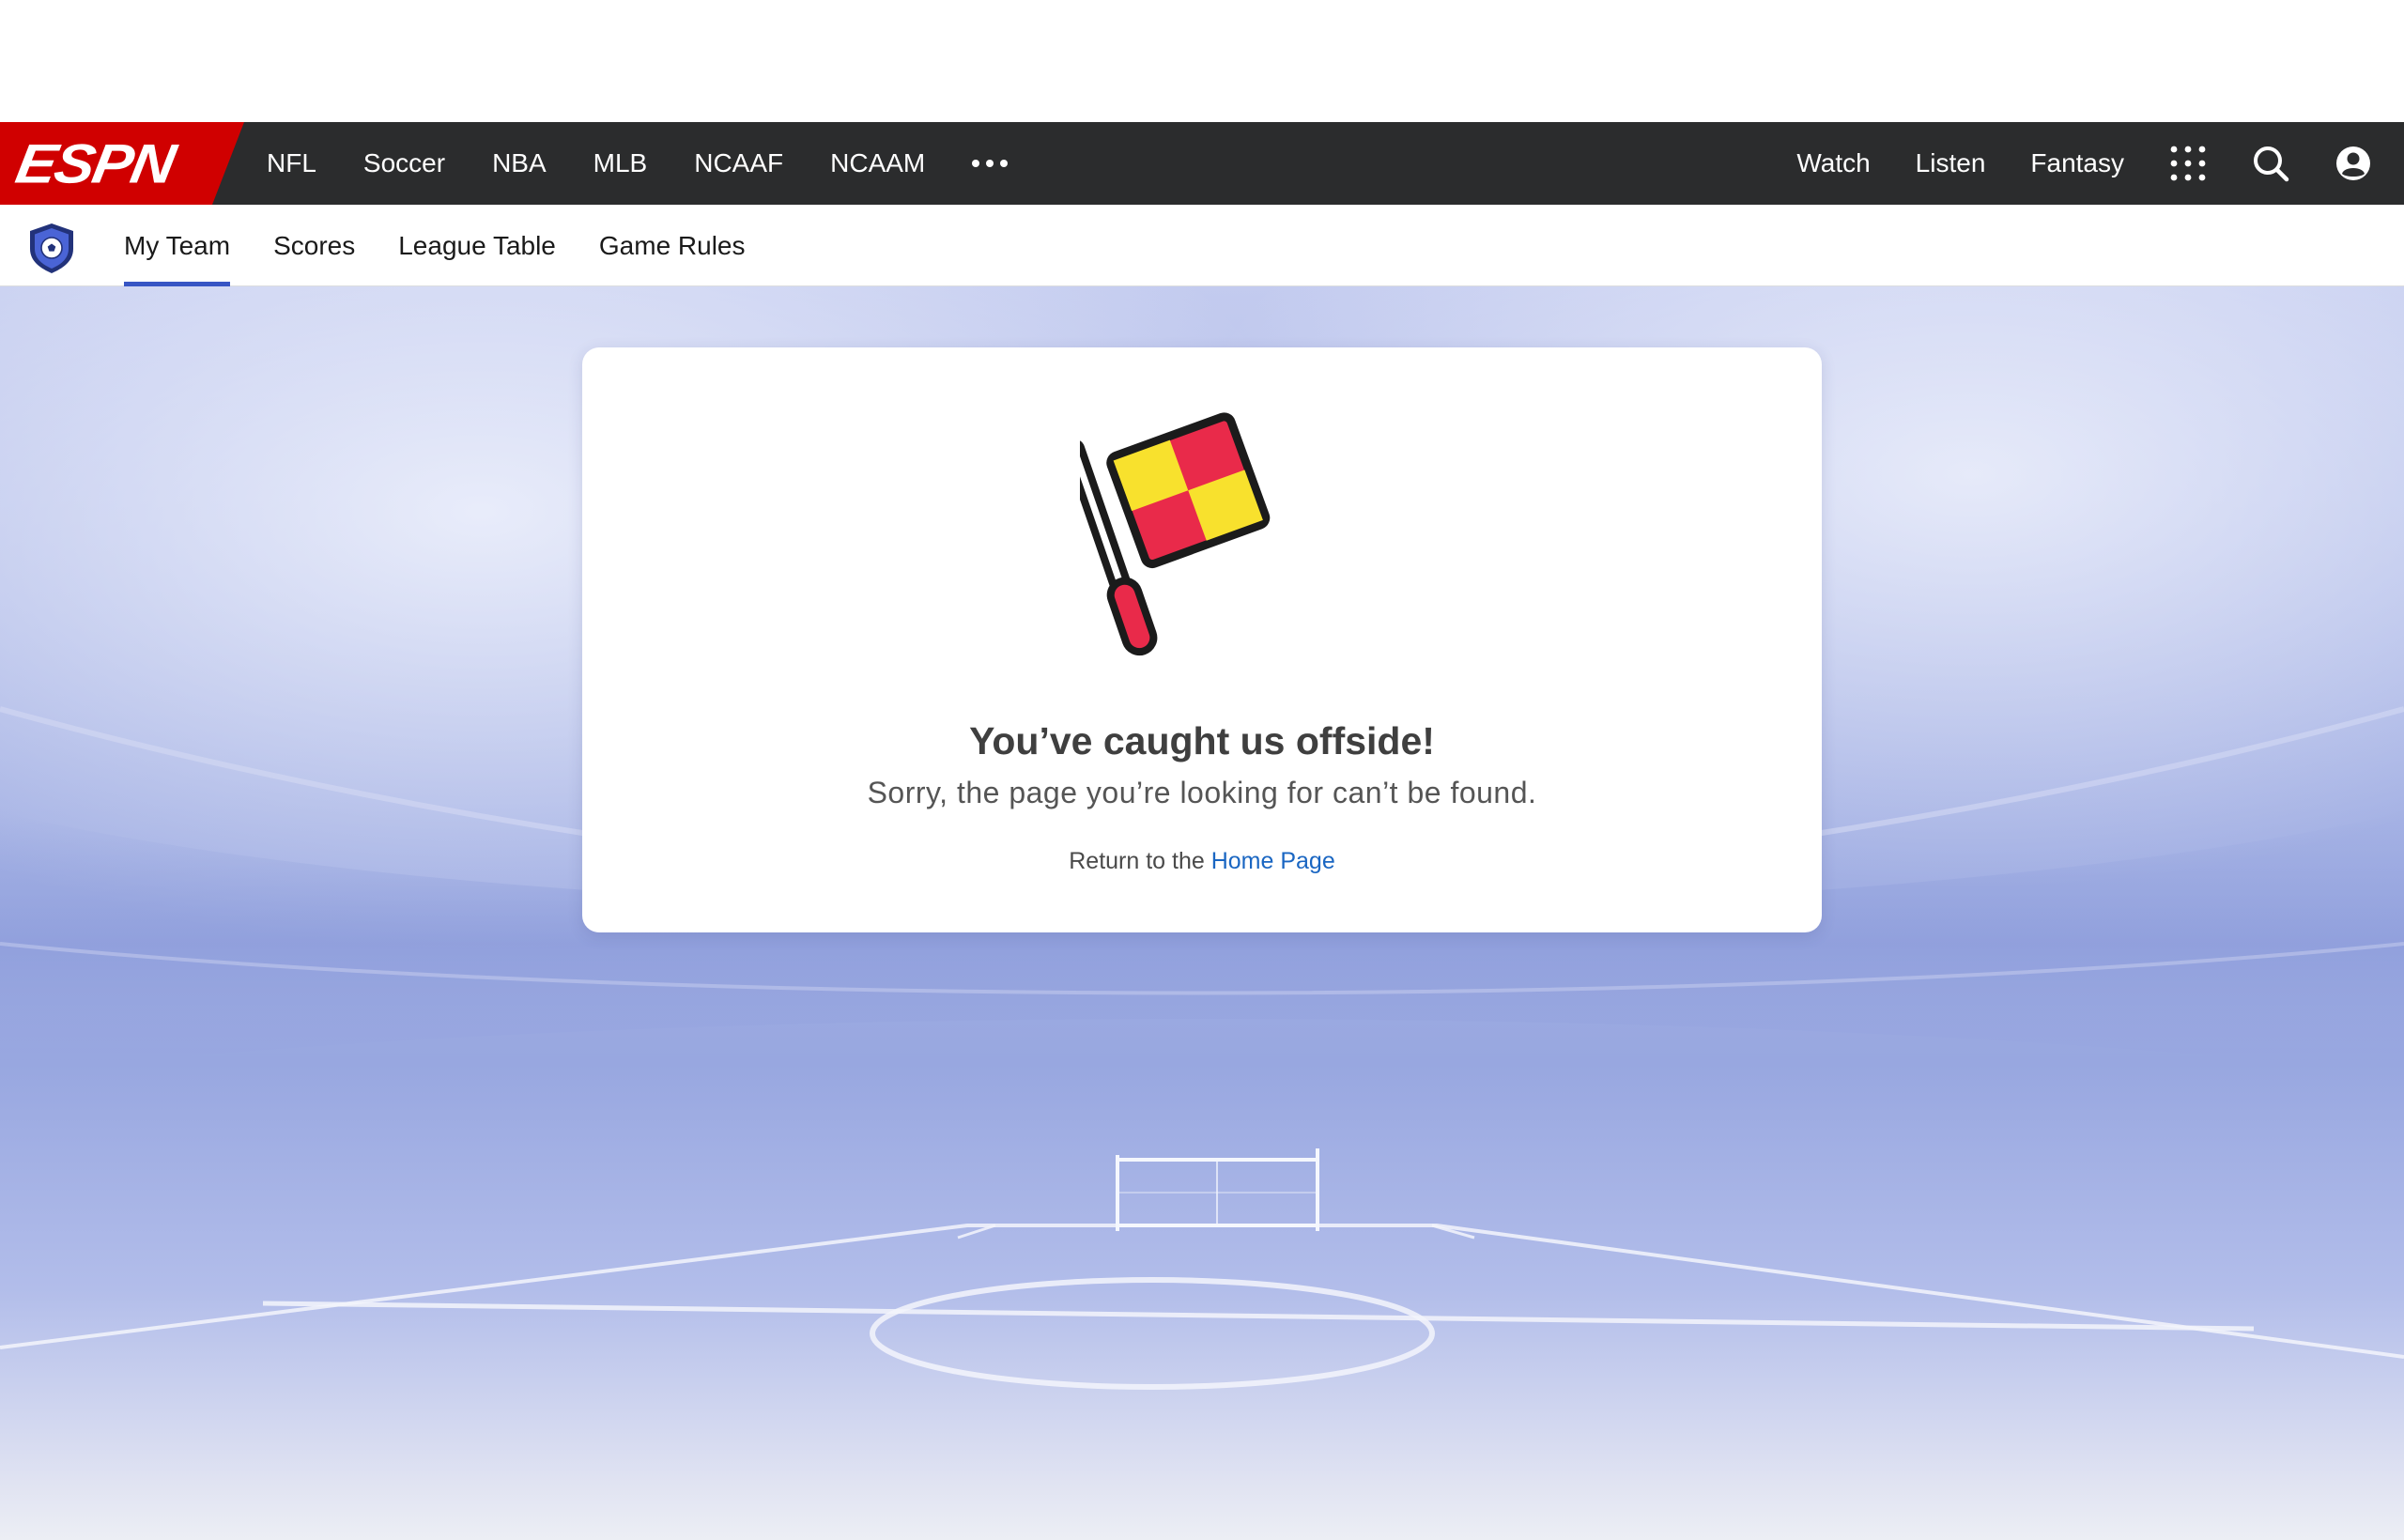 The width and height of the screenshot is (2404, 1540). I want to click on sub-nav-game-rules: Game Rules, so click(672, 245).